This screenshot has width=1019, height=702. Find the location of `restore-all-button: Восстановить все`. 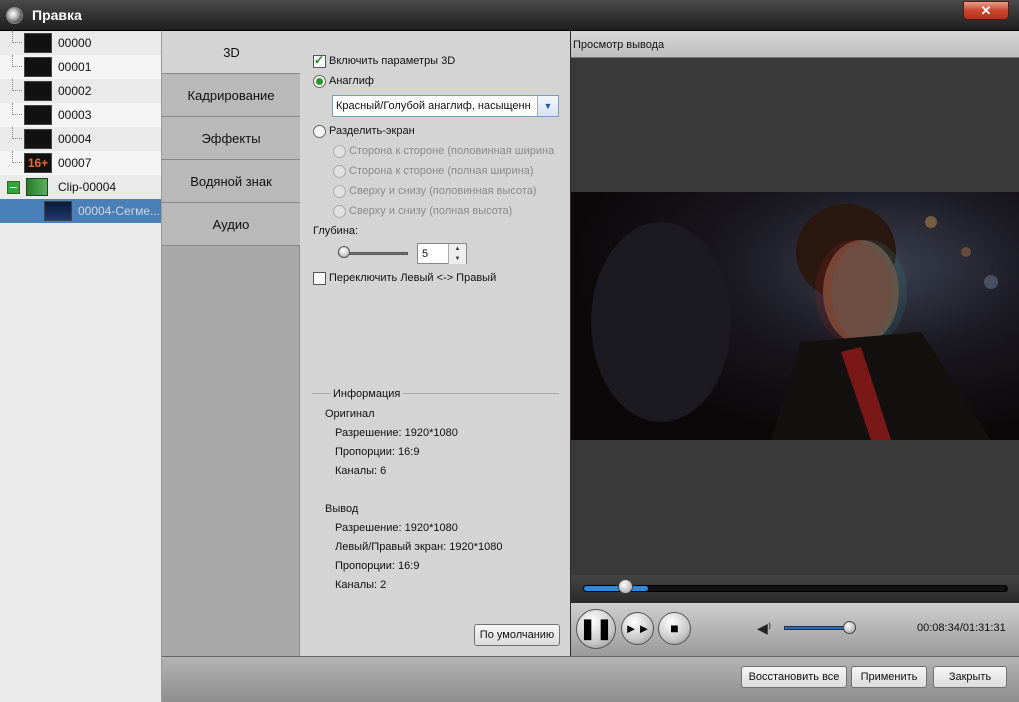

restore-all-button: Восстановить все is located at coordinates (794, 677).